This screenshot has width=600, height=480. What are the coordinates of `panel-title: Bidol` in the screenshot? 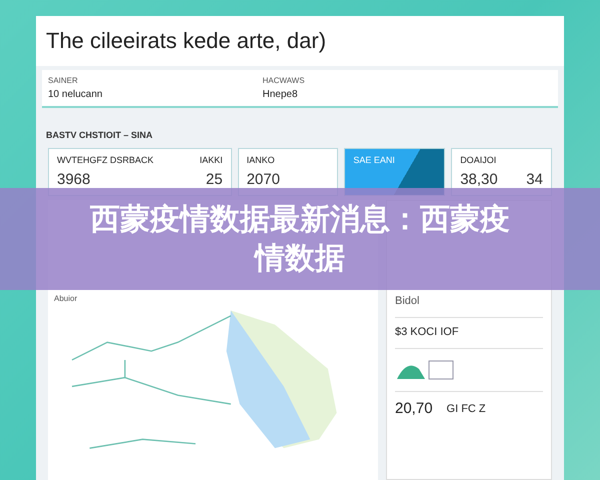 It's located at (407, 301).